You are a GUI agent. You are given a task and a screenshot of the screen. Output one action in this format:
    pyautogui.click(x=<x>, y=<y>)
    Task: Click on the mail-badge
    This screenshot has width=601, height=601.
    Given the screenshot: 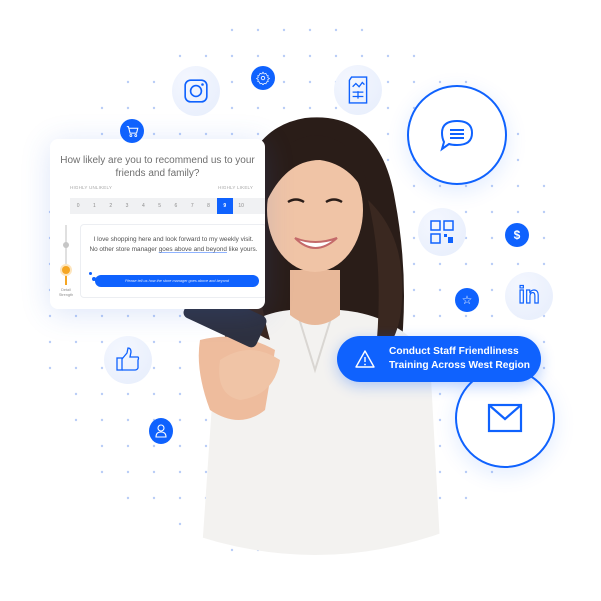 What is the action you would take?
    pyautogui.click(x=505, y=418)
    